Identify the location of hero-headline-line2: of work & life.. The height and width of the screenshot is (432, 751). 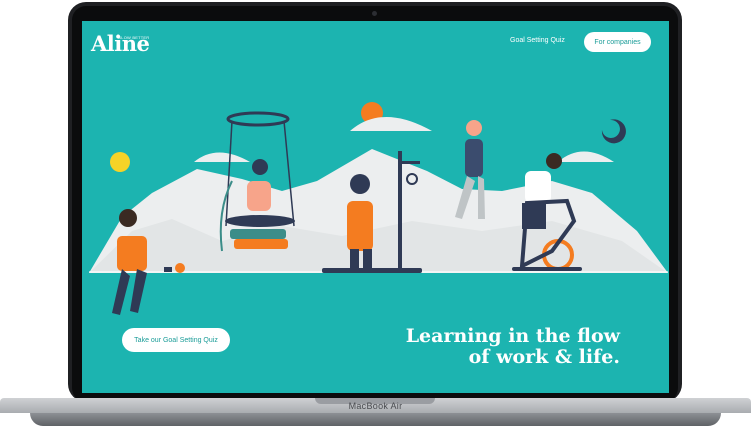
(544, 357).